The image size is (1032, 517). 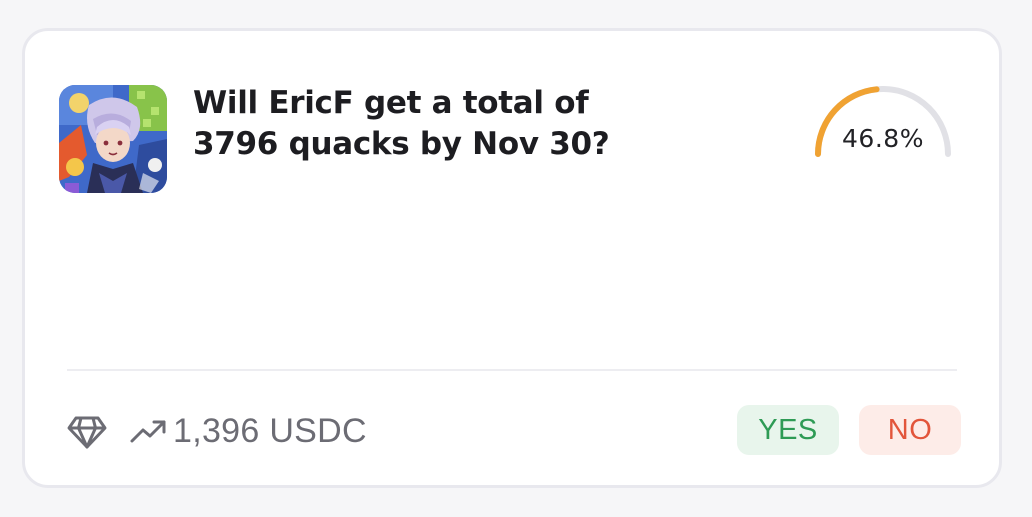 I want to click on probability-gauge: 46.8%, so click(x=883, y=123).